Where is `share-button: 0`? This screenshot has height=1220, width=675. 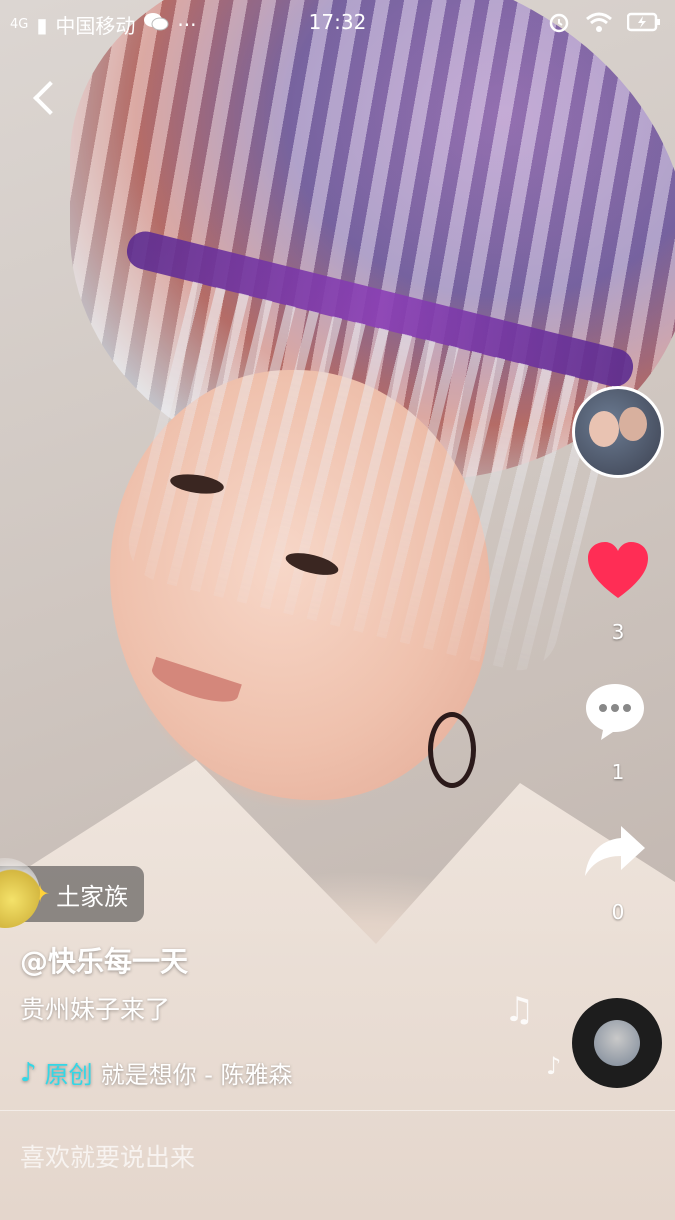
share-button: 0 is located at coordinates (618, 872).